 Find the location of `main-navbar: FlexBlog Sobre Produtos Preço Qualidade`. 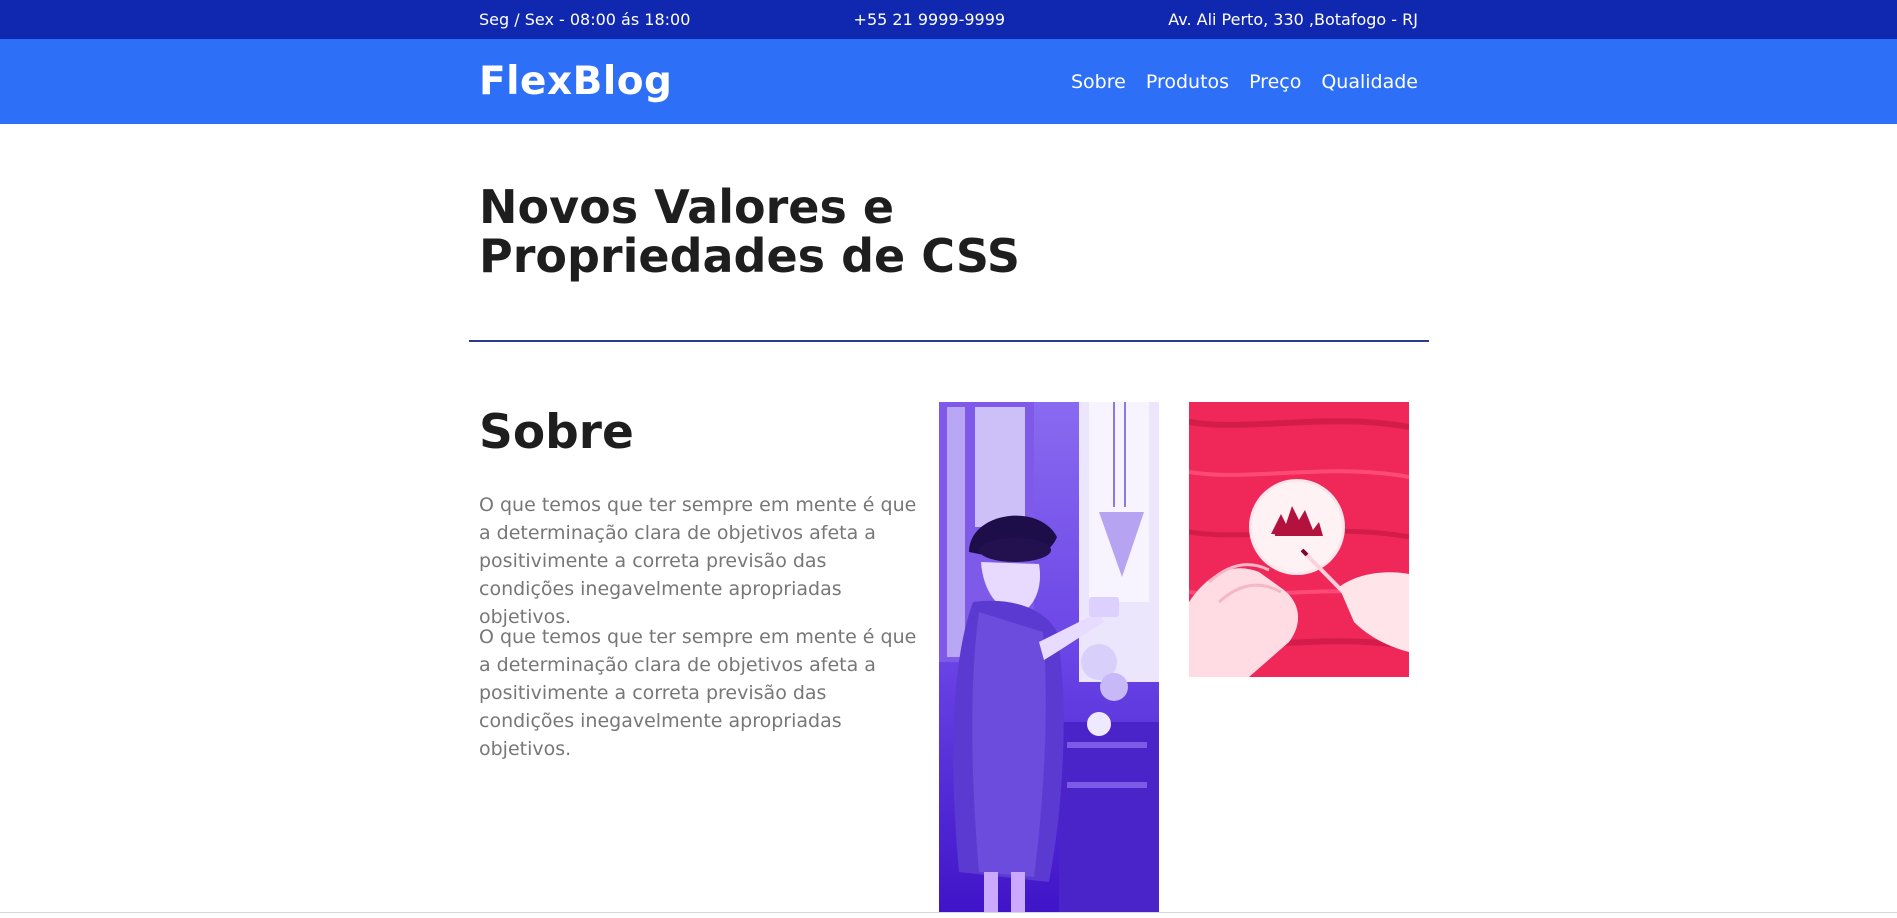

main-navbar: FlexBlog Sobre Produtos Preço Qualidade is located at coordinates (948, 81).